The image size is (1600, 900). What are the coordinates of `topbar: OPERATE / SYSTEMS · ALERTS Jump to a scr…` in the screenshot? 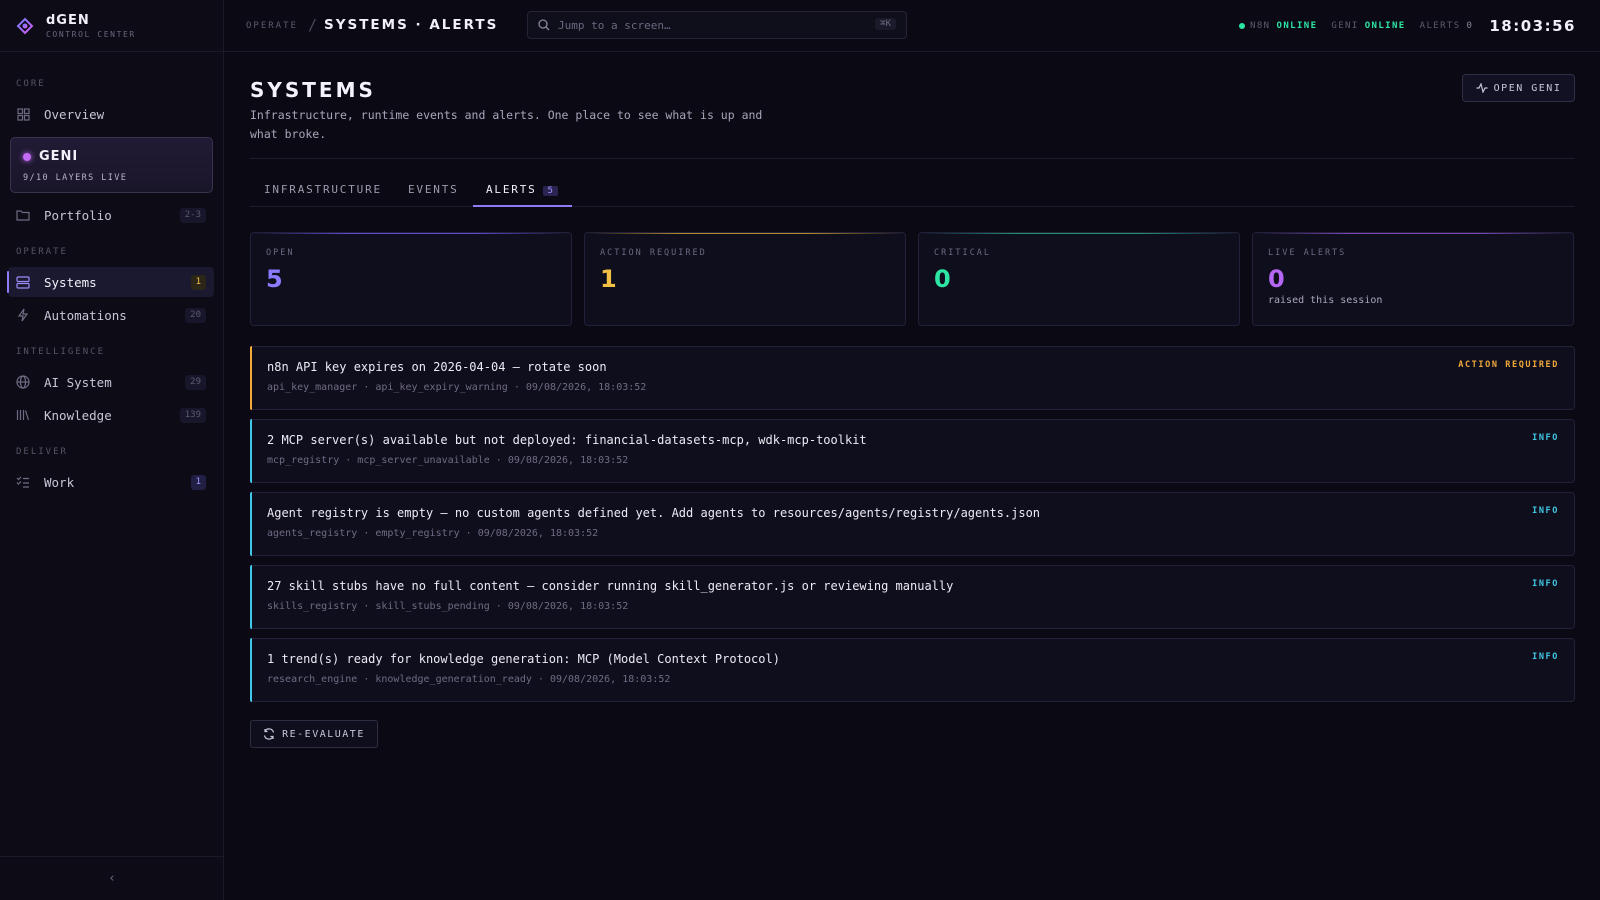 It's located at (912, 26).